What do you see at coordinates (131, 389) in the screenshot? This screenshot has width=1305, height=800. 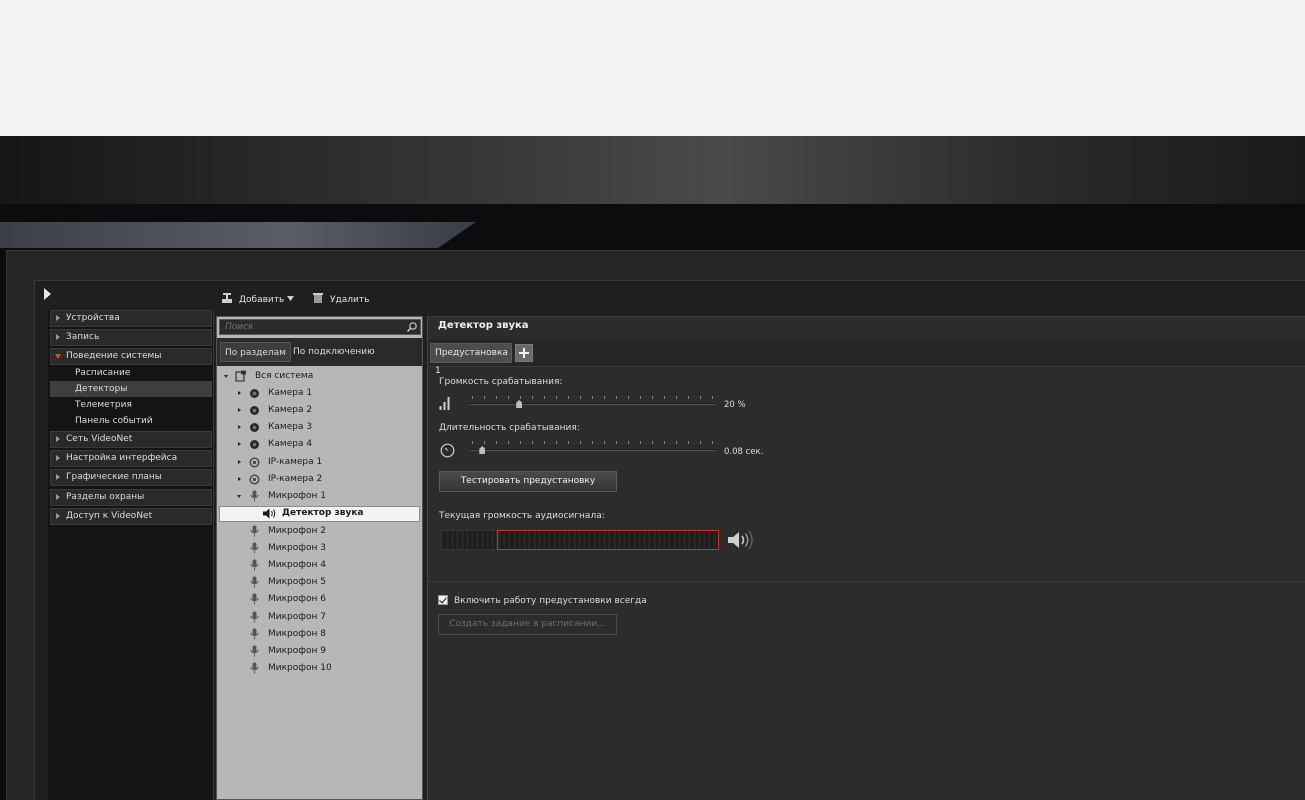 I see `nav-sub-detectors: Детекторы` at bounding box center [131, 389].